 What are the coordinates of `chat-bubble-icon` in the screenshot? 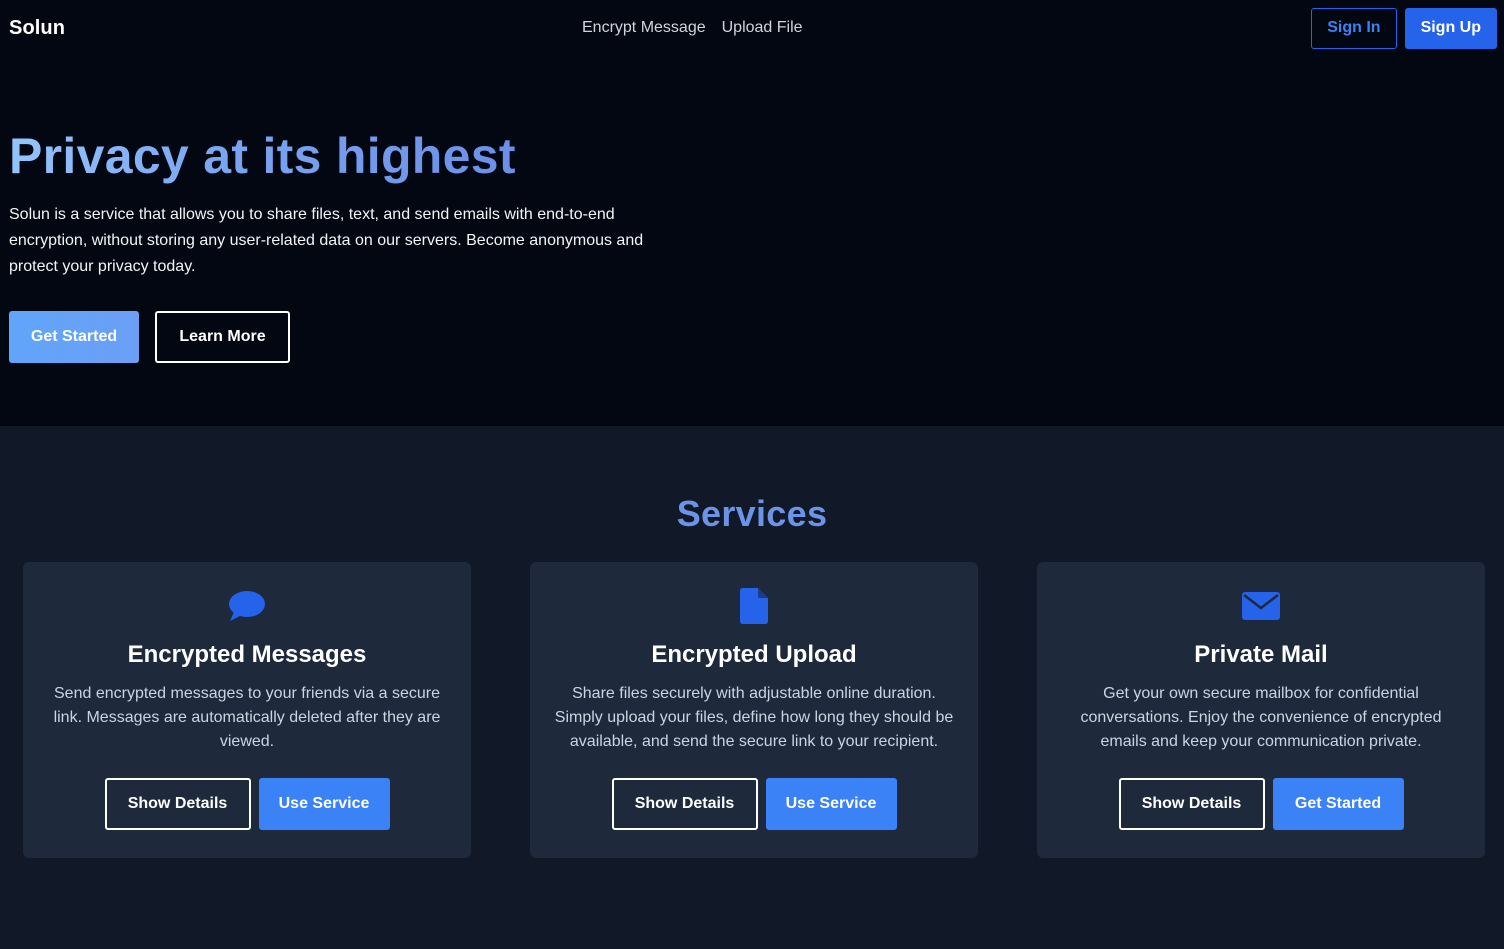 It's located at (247, 606).